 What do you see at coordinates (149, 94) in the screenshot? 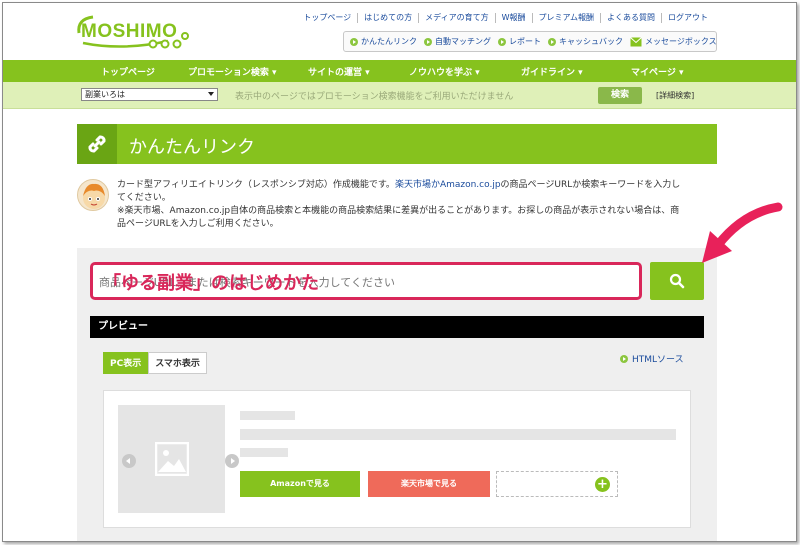
I see `category-select: 副業いろは` at bounding box center [149, 94].